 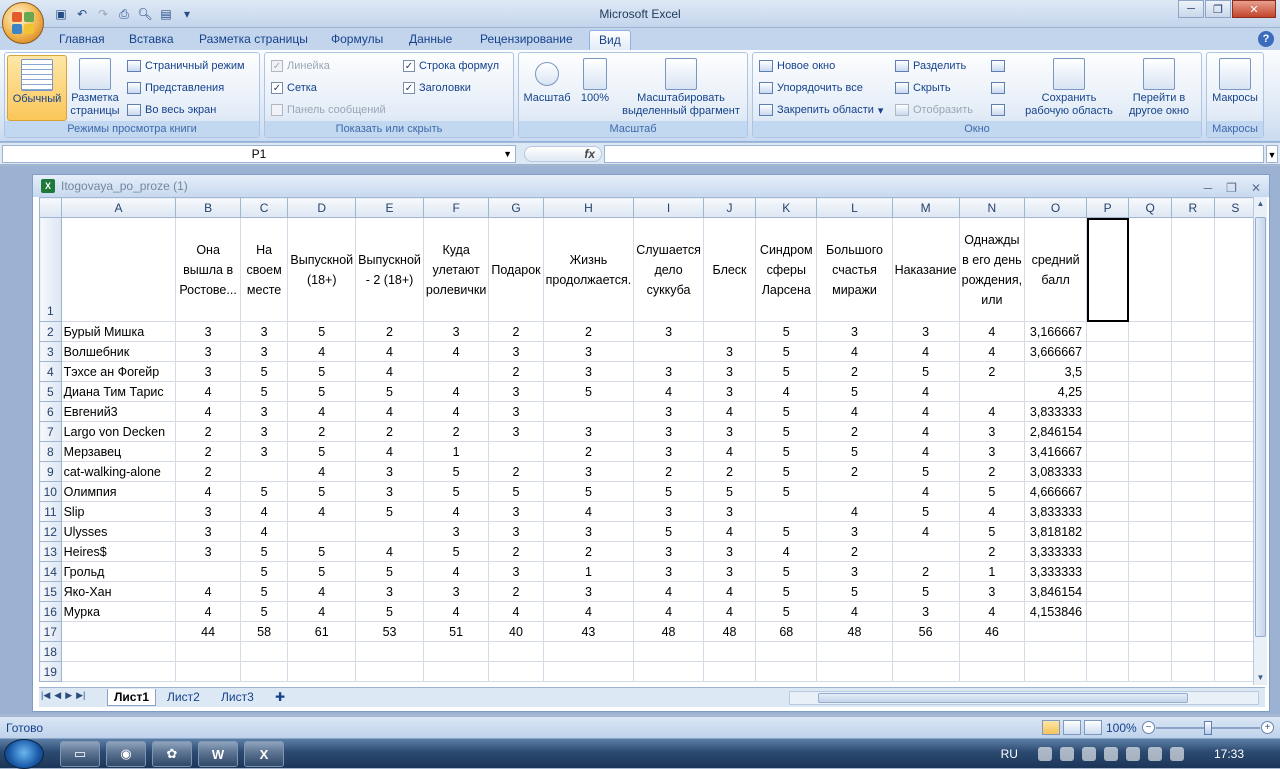 What do you see at coordinates (992, 207) in the screenshot?
I see `column-header-n: N` at bounding box center [992, 207].